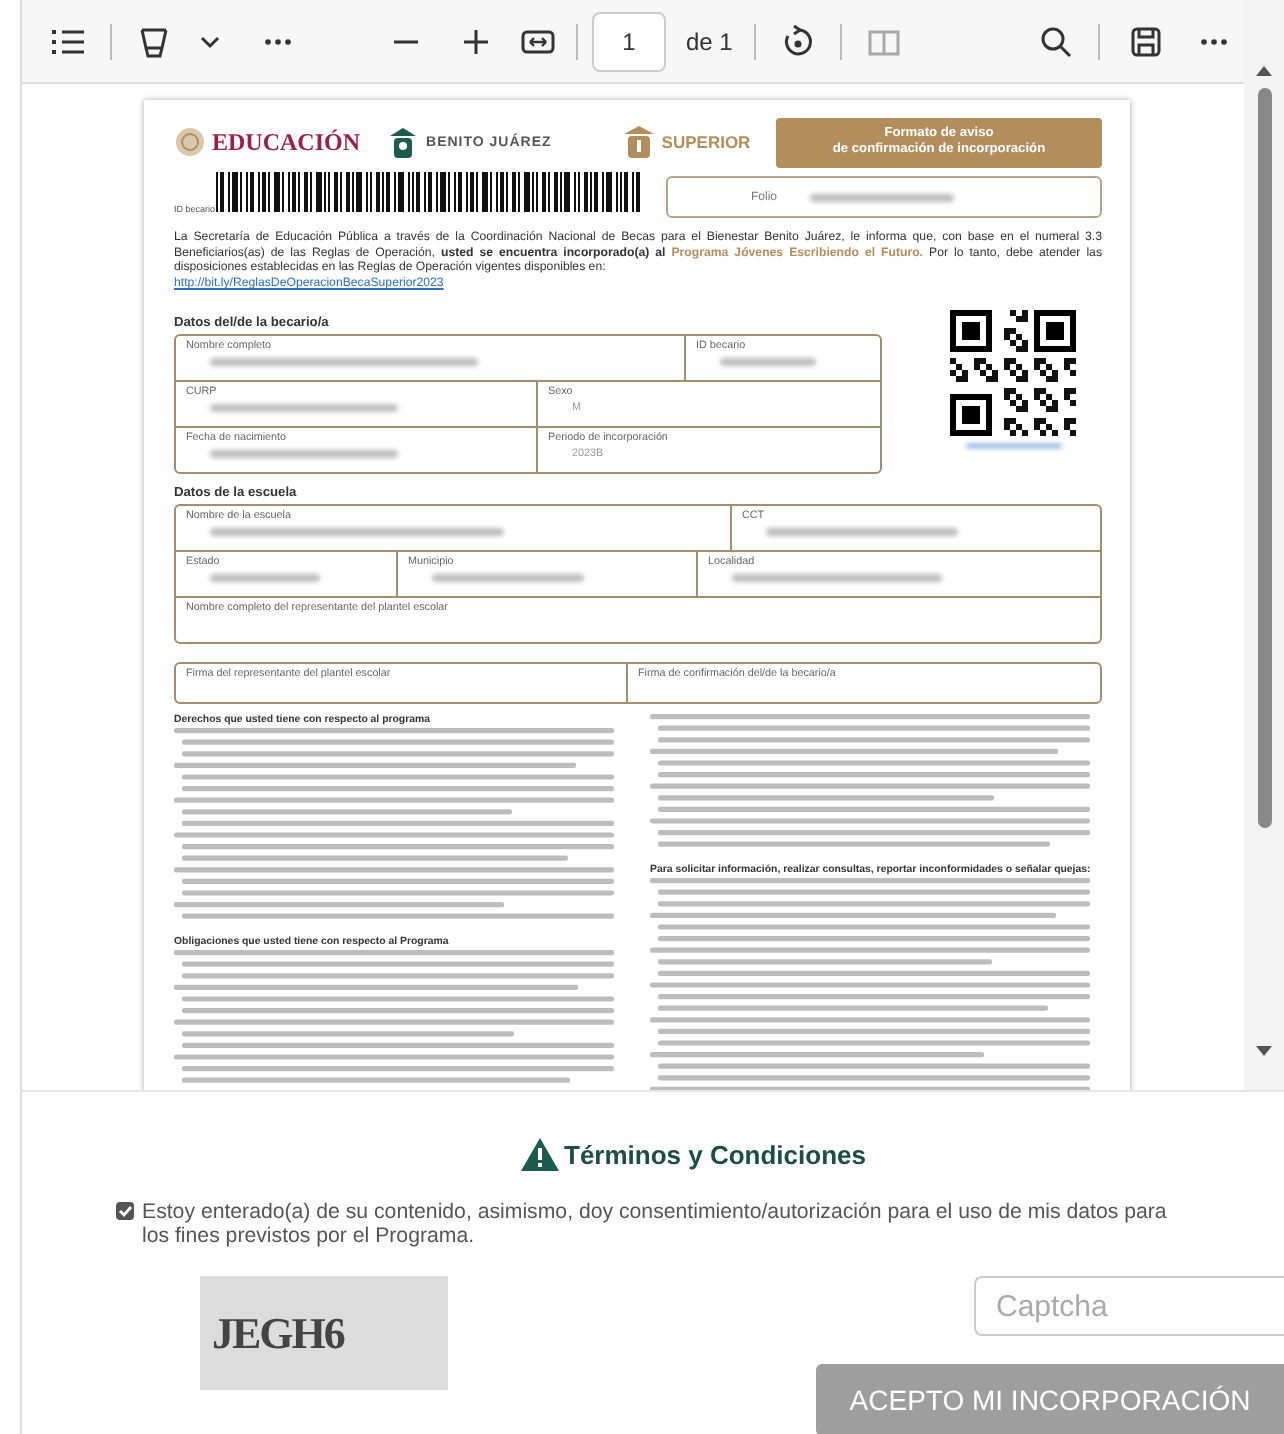  What do you see at coordinates (1264, 458) in the screenshot?
I see `scrollbar-thumb` at bounding box center [1264, 458].